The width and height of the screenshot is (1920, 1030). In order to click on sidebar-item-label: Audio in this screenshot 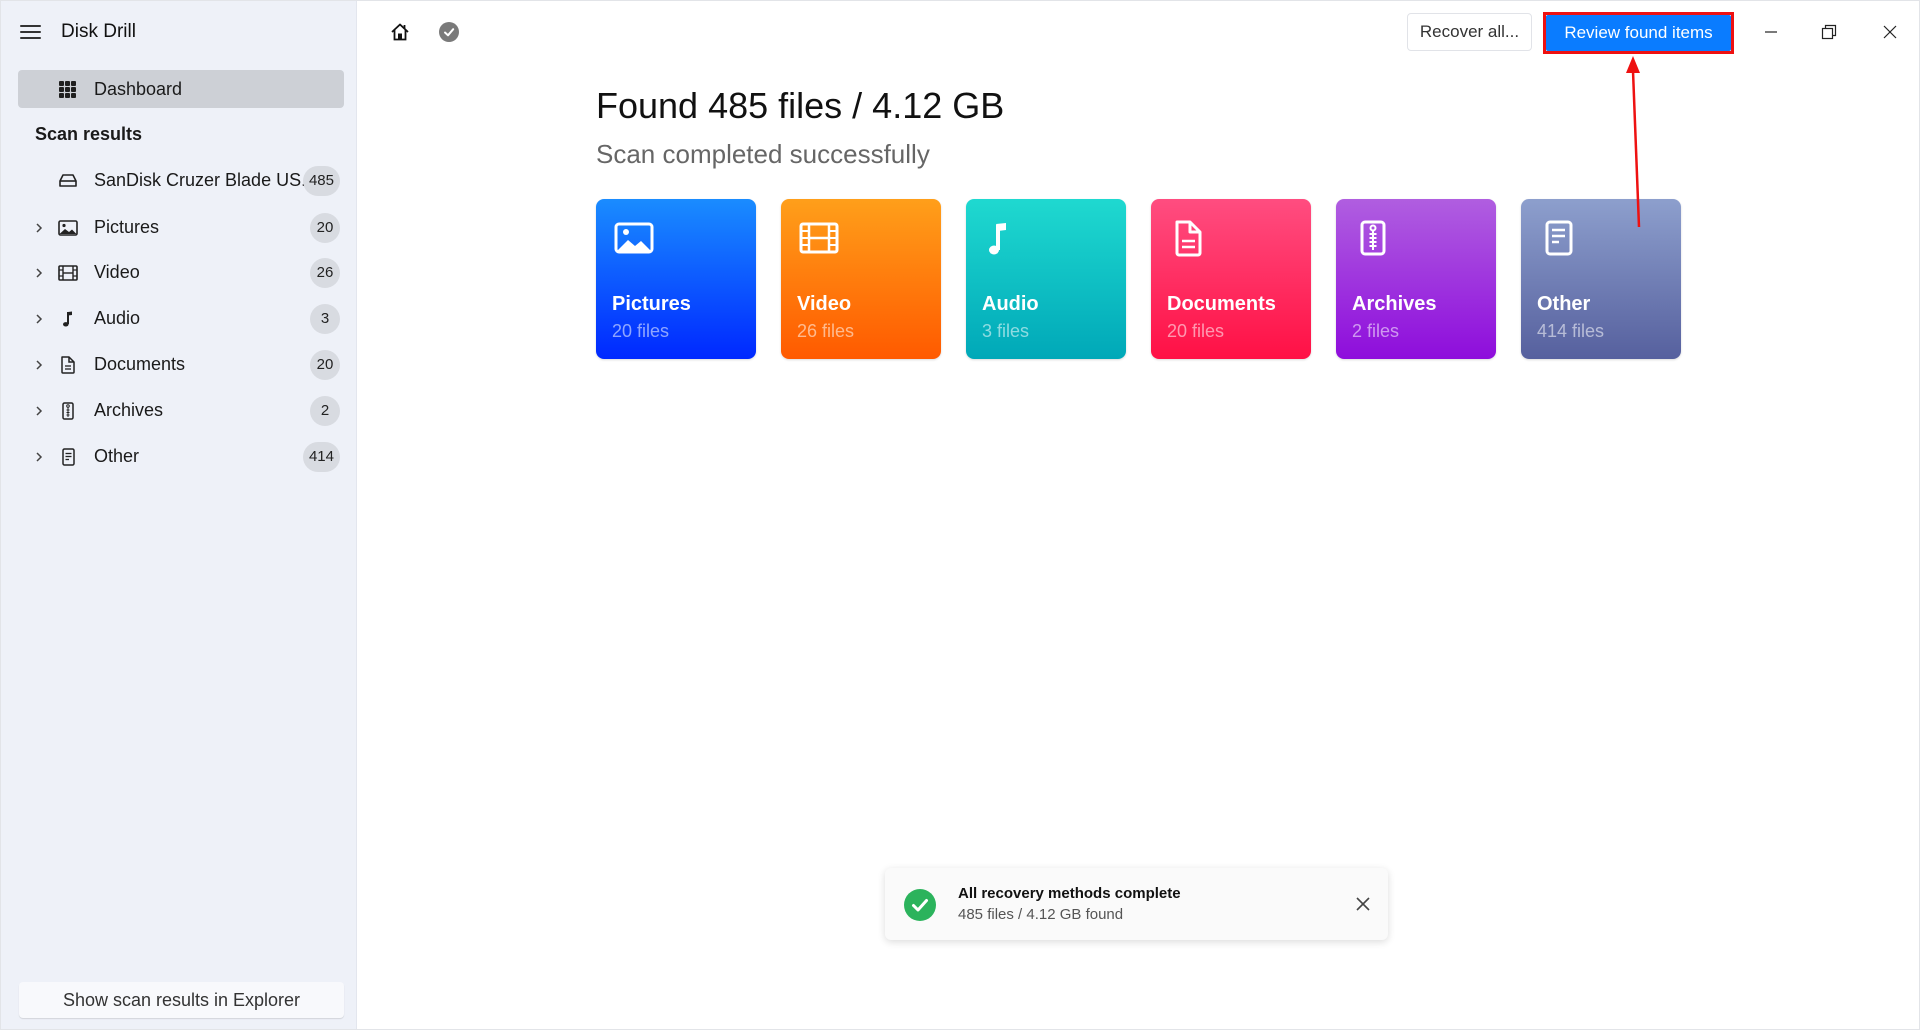, I will do `click(117, 318)`.